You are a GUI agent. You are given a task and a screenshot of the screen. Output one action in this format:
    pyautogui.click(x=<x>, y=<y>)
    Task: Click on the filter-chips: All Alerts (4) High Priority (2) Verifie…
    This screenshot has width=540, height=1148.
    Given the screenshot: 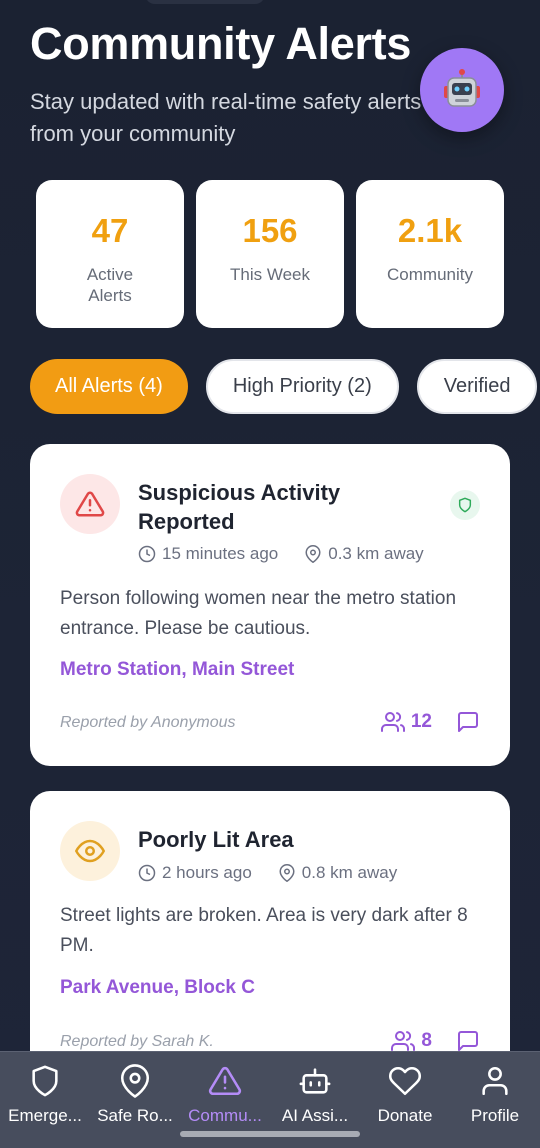 What is the action you would take?
    pyautogui.click(x=284, y=386)
    